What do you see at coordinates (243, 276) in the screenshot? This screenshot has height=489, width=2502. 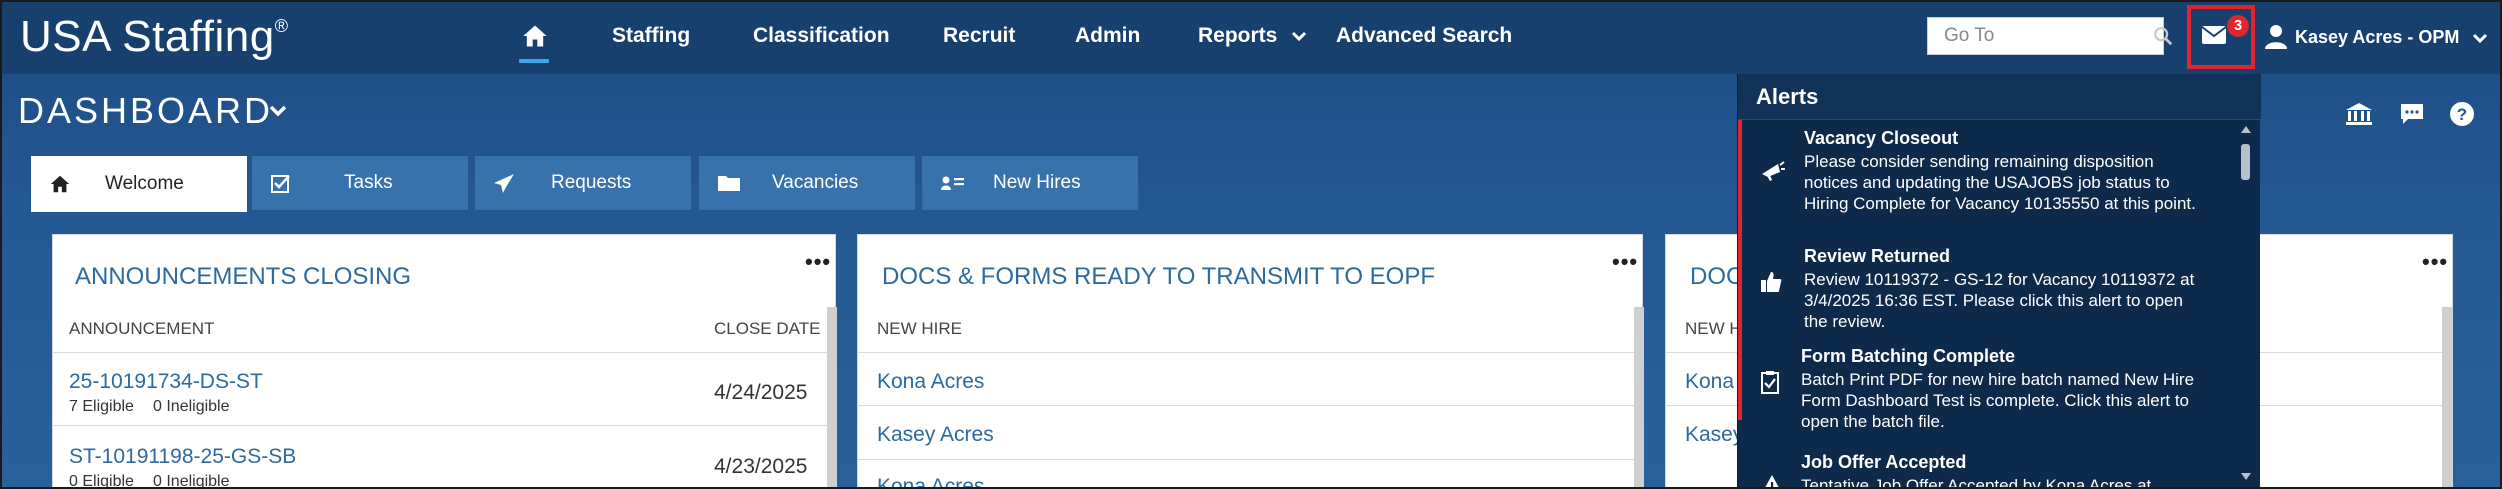 I see `panel-title: ANNOUNCEMENTS CLOSING` at bounding box center [243, 276].